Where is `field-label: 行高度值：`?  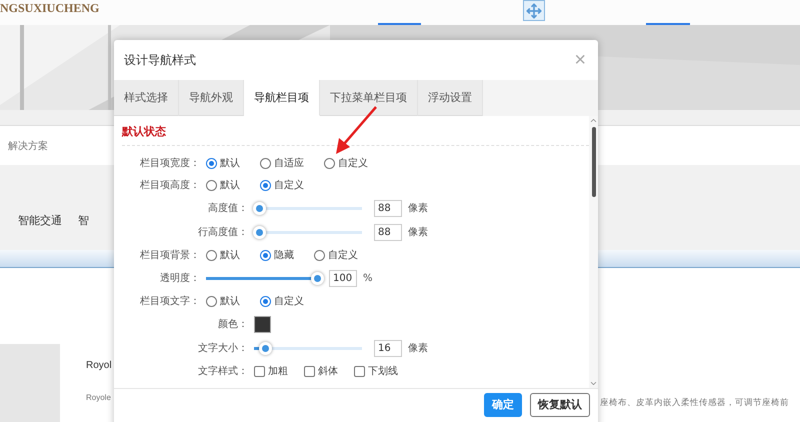 field-label: 行高度值： is located at coordinates (223, 232).